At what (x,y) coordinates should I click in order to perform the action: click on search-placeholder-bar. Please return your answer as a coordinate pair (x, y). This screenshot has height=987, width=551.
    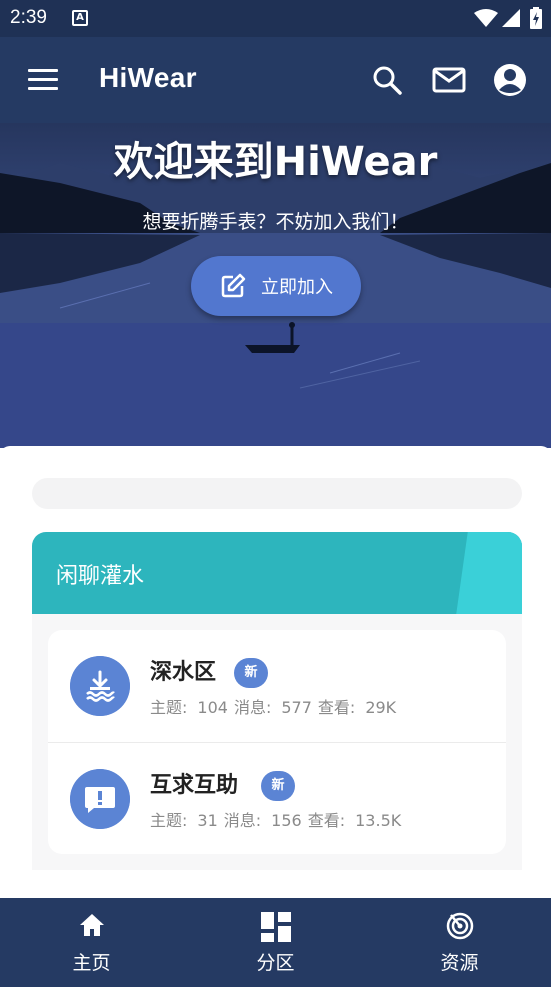
    Looking at the image, I should click on (277, 493).